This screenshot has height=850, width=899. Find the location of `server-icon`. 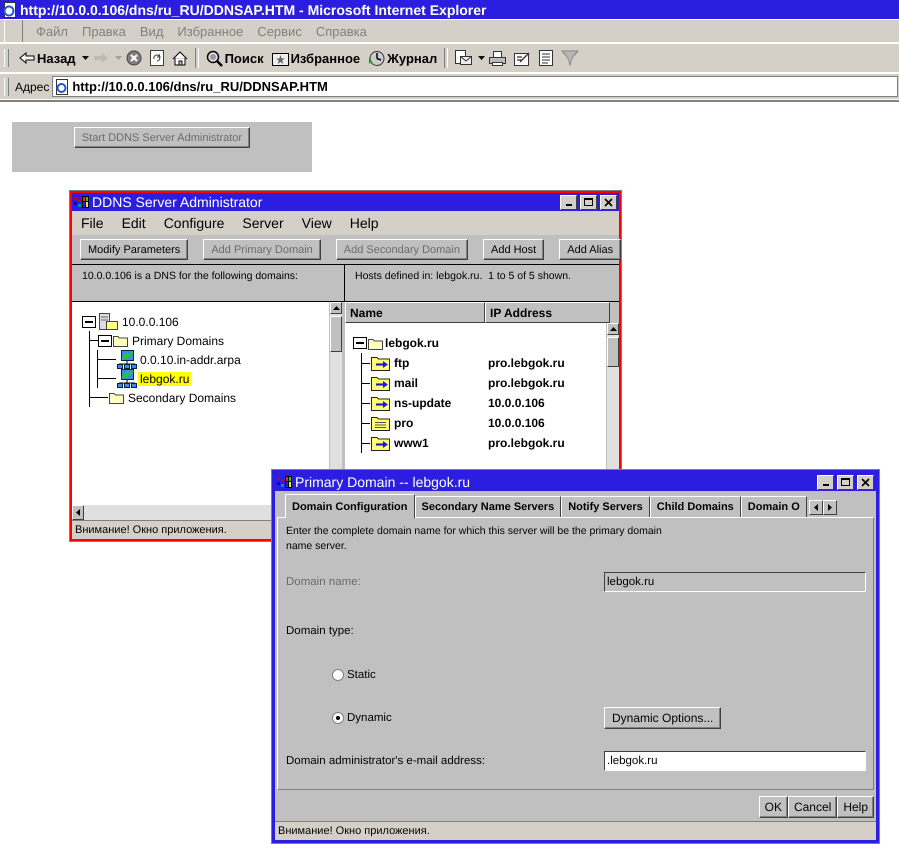

server-icon is located at coordinates (108, 322).